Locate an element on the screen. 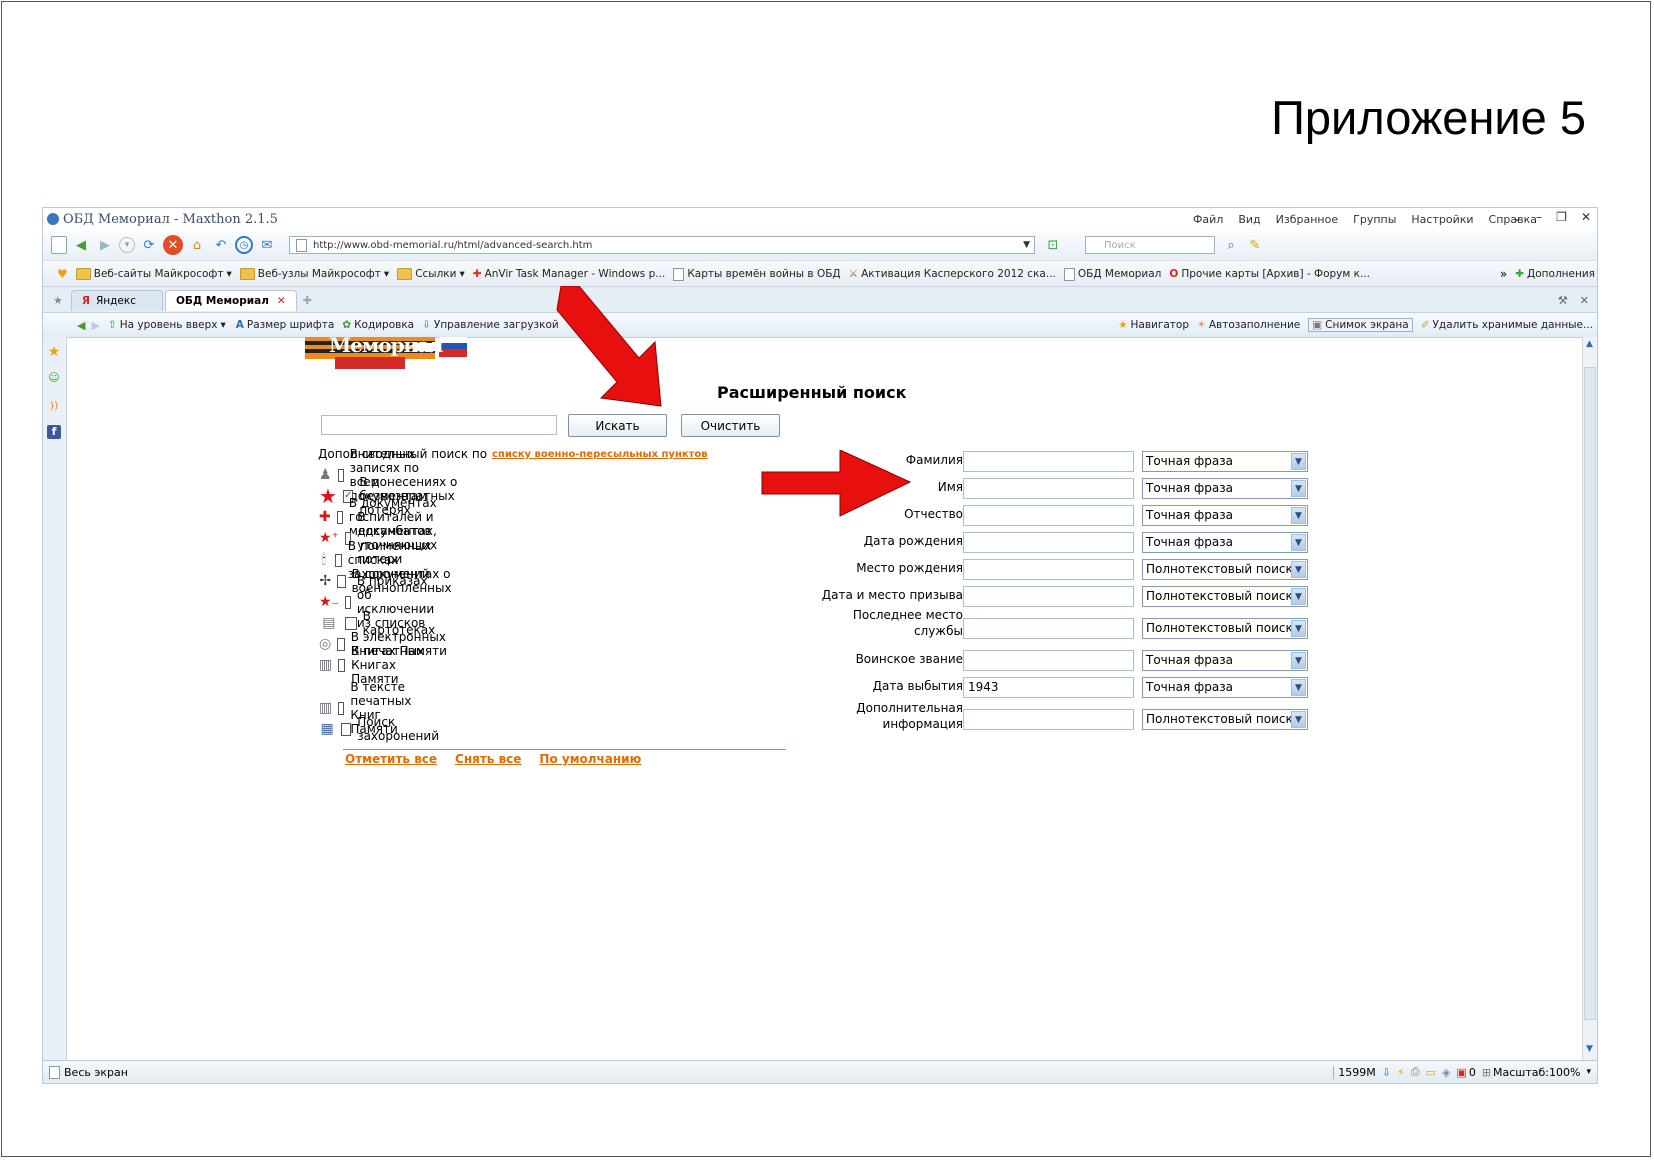 This screenshot has height=1160, width=1654. bookmark-war-maps: Карты времён войны в ОБД is located at coordinates (757, 274).